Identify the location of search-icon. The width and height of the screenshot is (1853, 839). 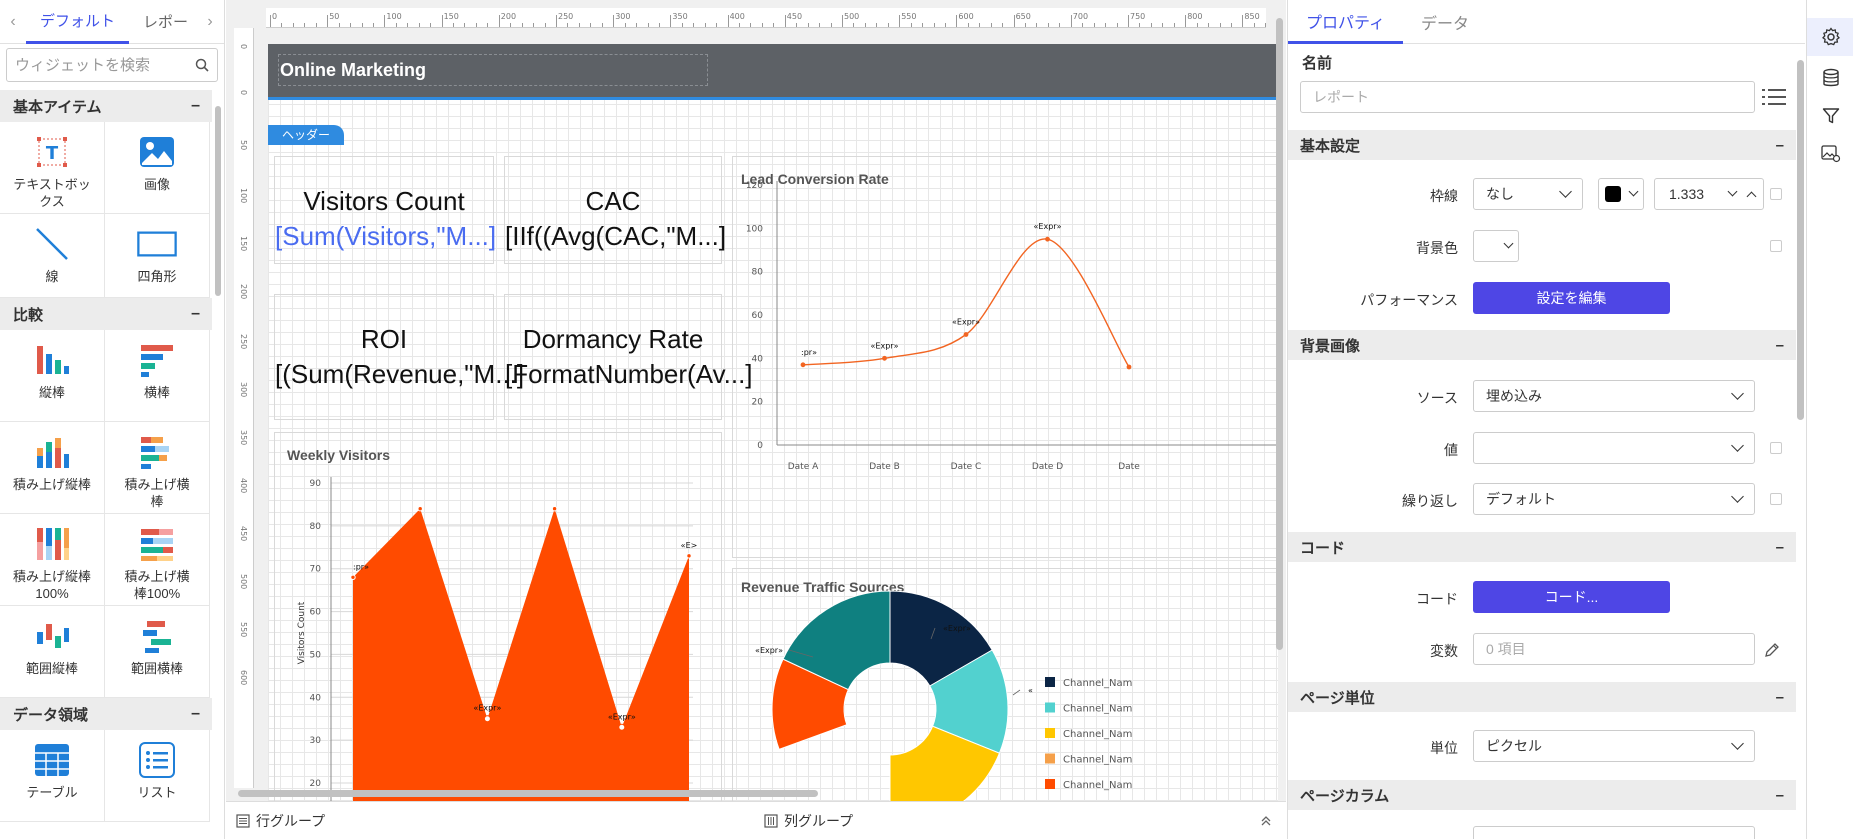
(202, 65).